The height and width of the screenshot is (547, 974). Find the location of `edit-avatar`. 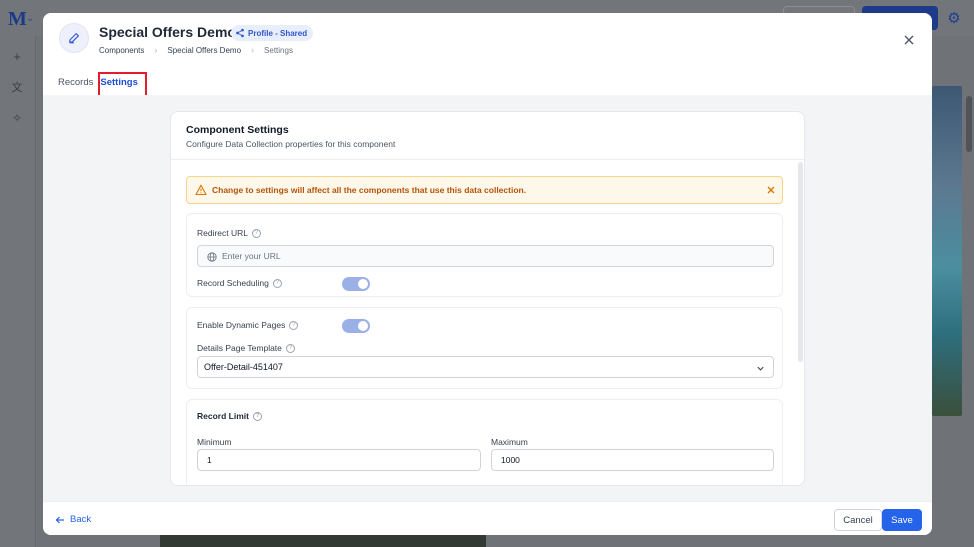

edit-avatar is located at coordinates (74, 38).